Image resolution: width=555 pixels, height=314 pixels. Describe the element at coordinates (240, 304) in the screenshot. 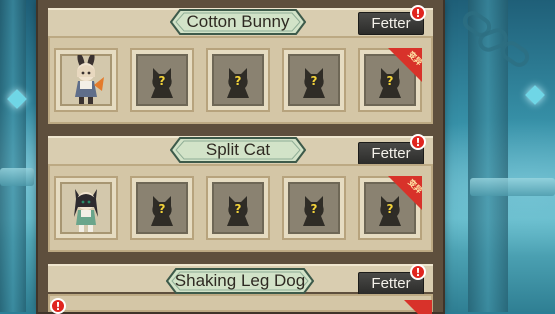

I see `section-card-row: !` at that location.